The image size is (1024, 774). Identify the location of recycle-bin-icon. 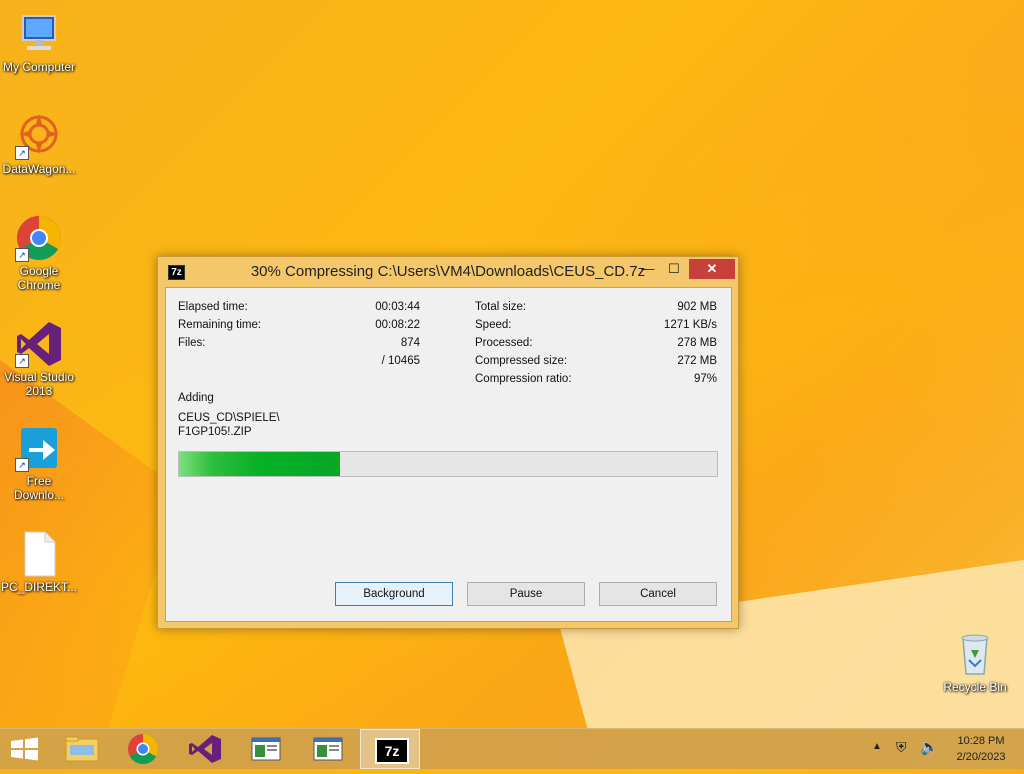
(975, 654).